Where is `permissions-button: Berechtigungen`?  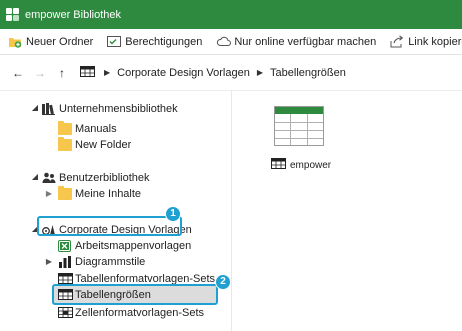
permissions-button: Berechtigungen is located at coordinates (154, 42).